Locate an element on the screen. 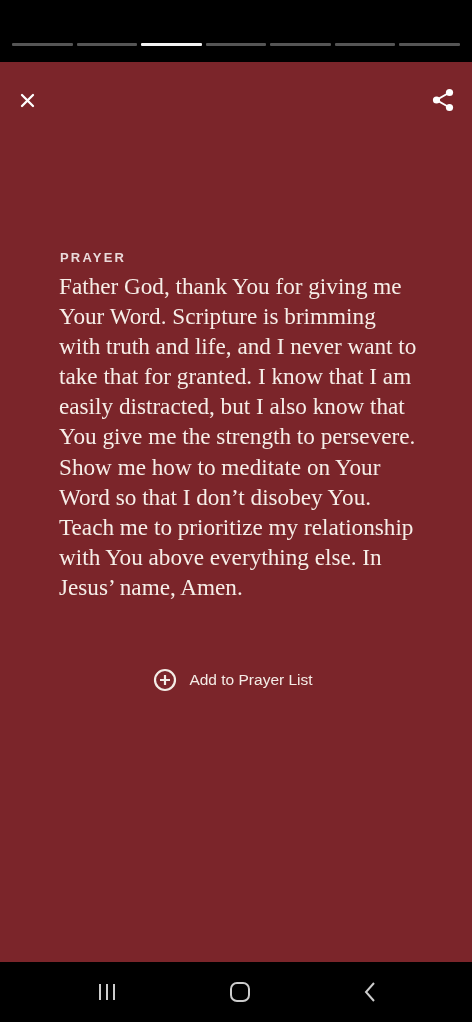  recent-apps-icon is located at coordinates (107, 992).